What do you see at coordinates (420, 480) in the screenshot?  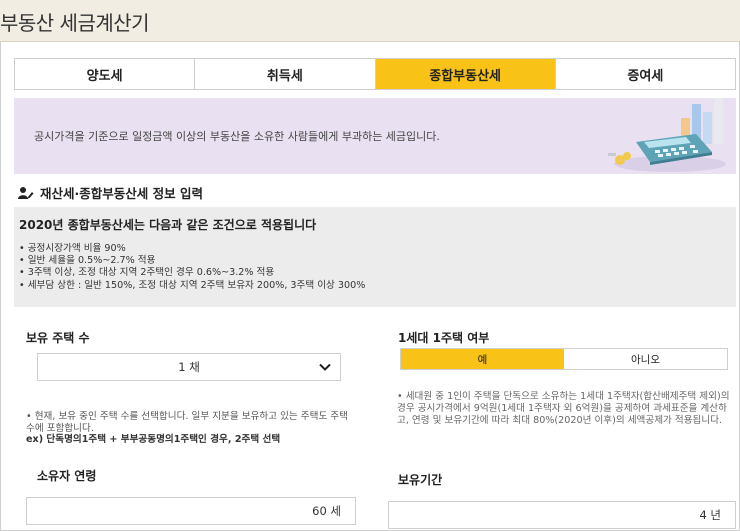 I see `period-label: 보유기간` at bounding box center [420, 480].